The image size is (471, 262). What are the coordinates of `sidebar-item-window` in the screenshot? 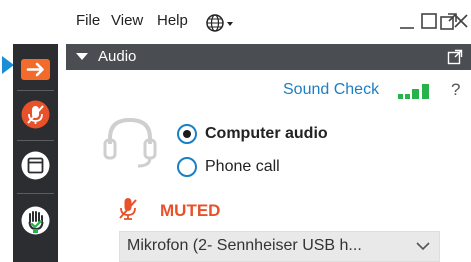 It's located at (35, 165).